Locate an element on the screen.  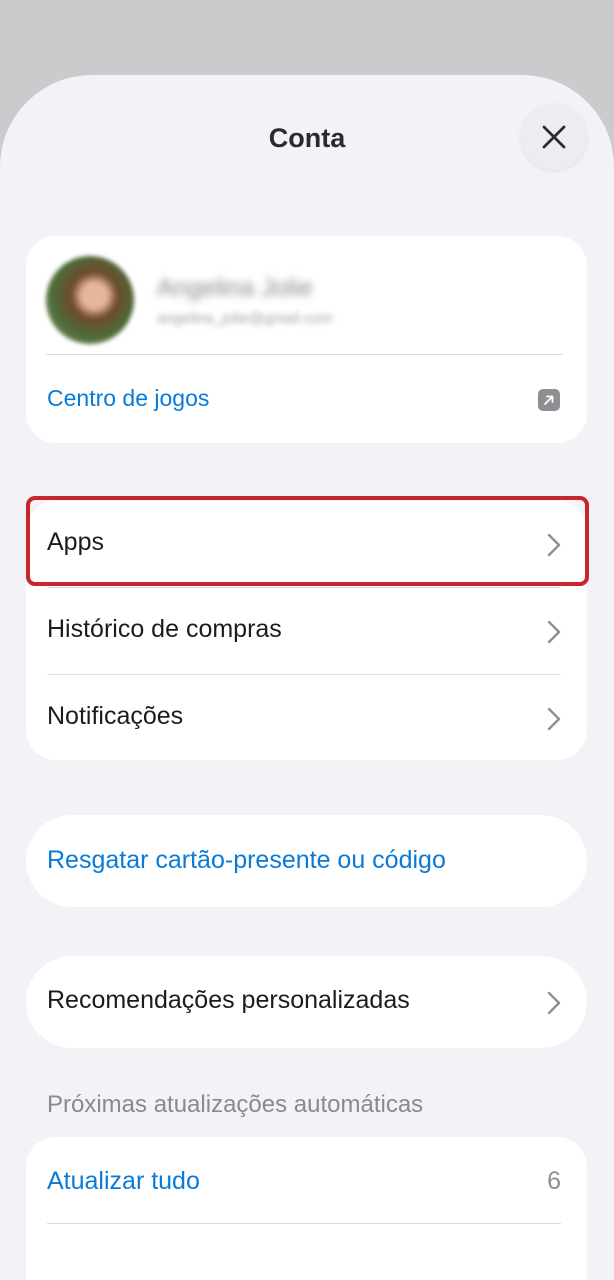
close-button is located at coordinates (554, 137).